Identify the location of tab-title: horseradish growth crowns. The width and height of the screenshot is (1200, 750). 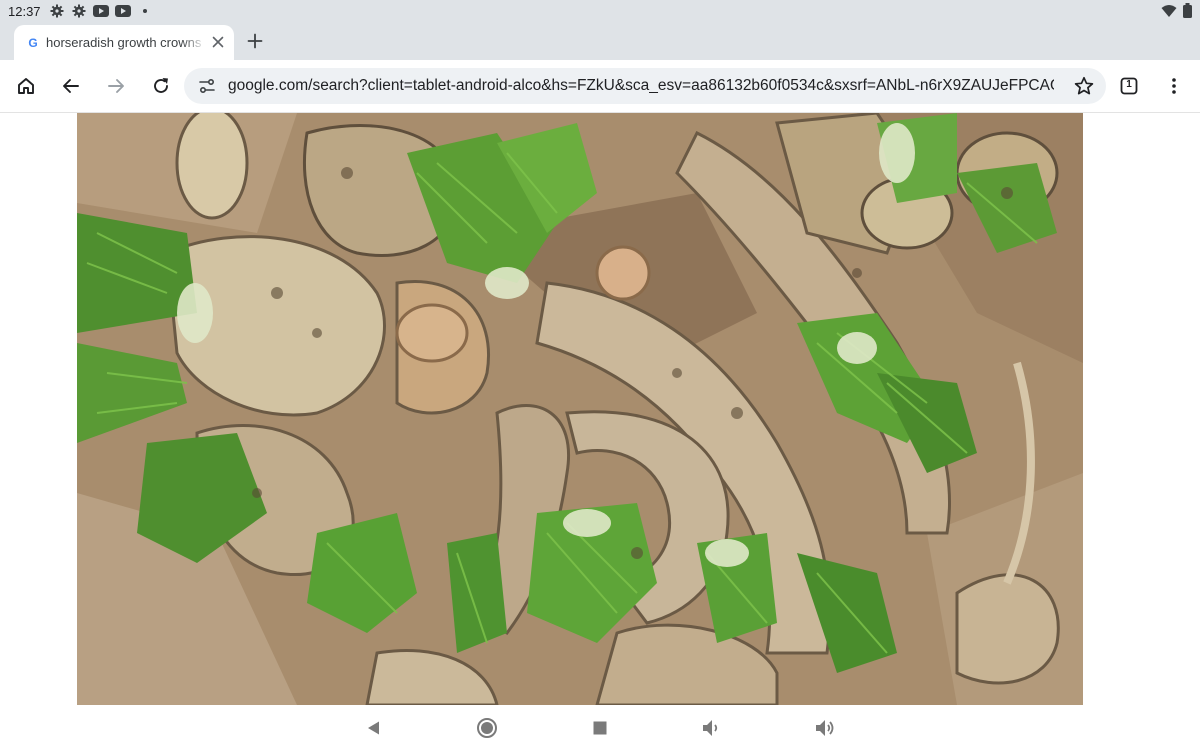
(124, 42).